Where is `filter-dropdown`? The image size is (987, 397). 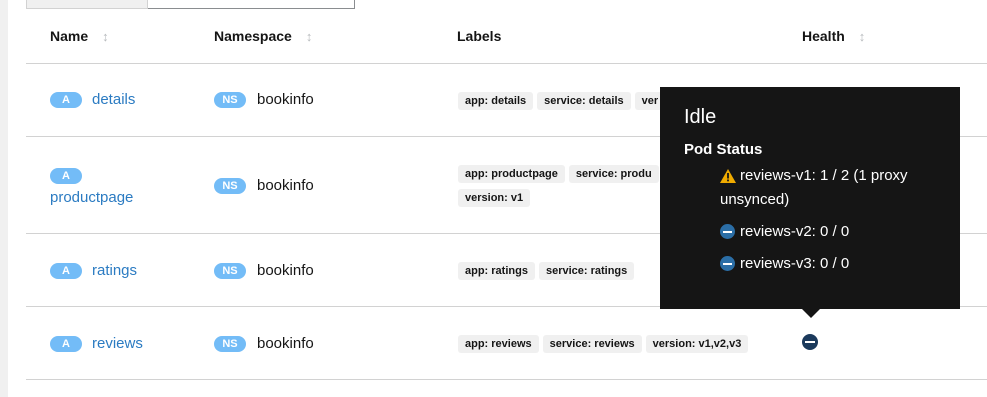 filter-dropdown is located at coordinates (87, 4).